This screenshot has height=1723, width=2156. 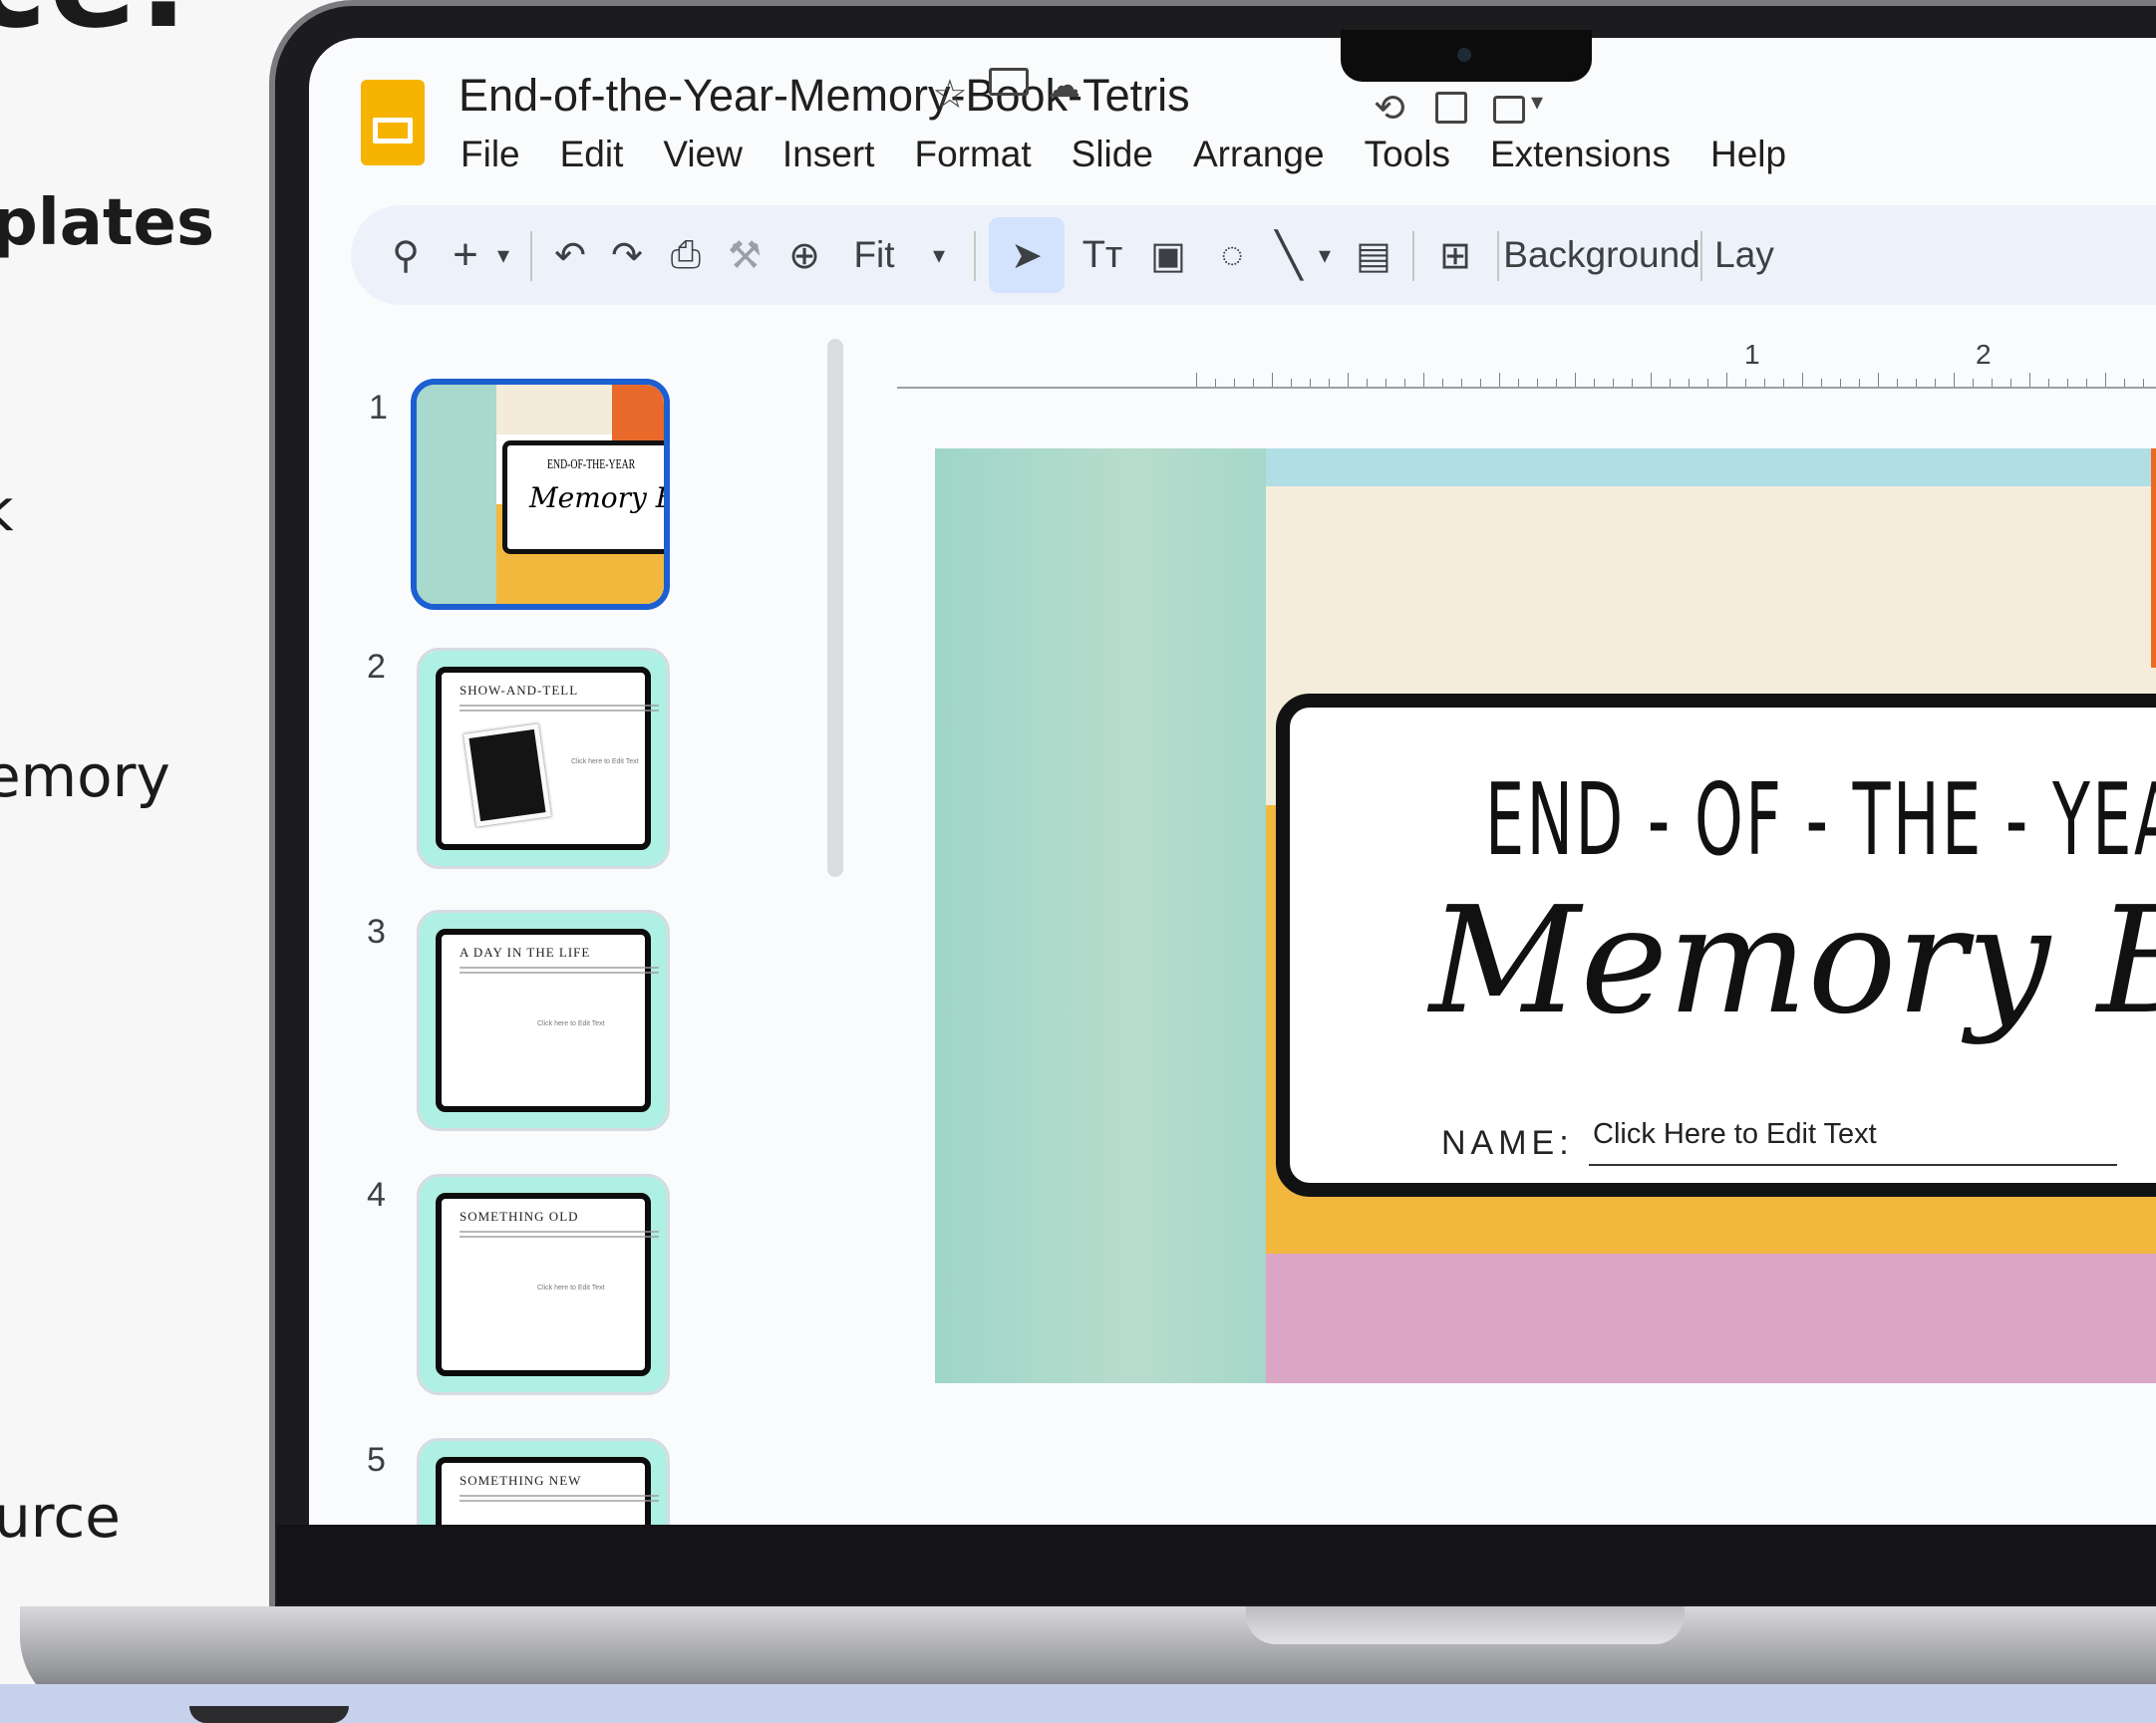 I want to click on menu-edit: Edit, so click(x=592, y=154).